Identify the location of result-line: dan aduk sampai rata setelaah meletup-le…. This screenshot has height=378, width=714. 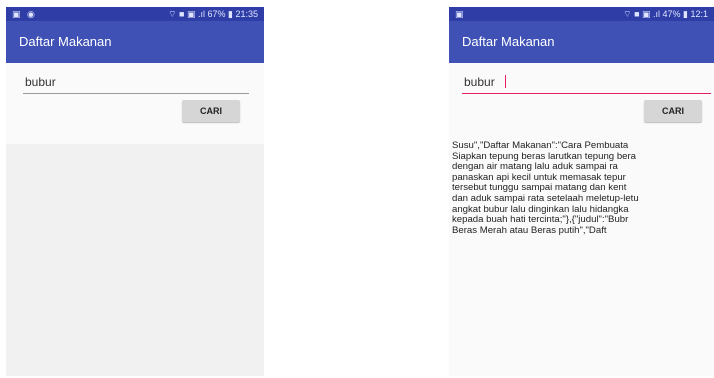
(545, 198).